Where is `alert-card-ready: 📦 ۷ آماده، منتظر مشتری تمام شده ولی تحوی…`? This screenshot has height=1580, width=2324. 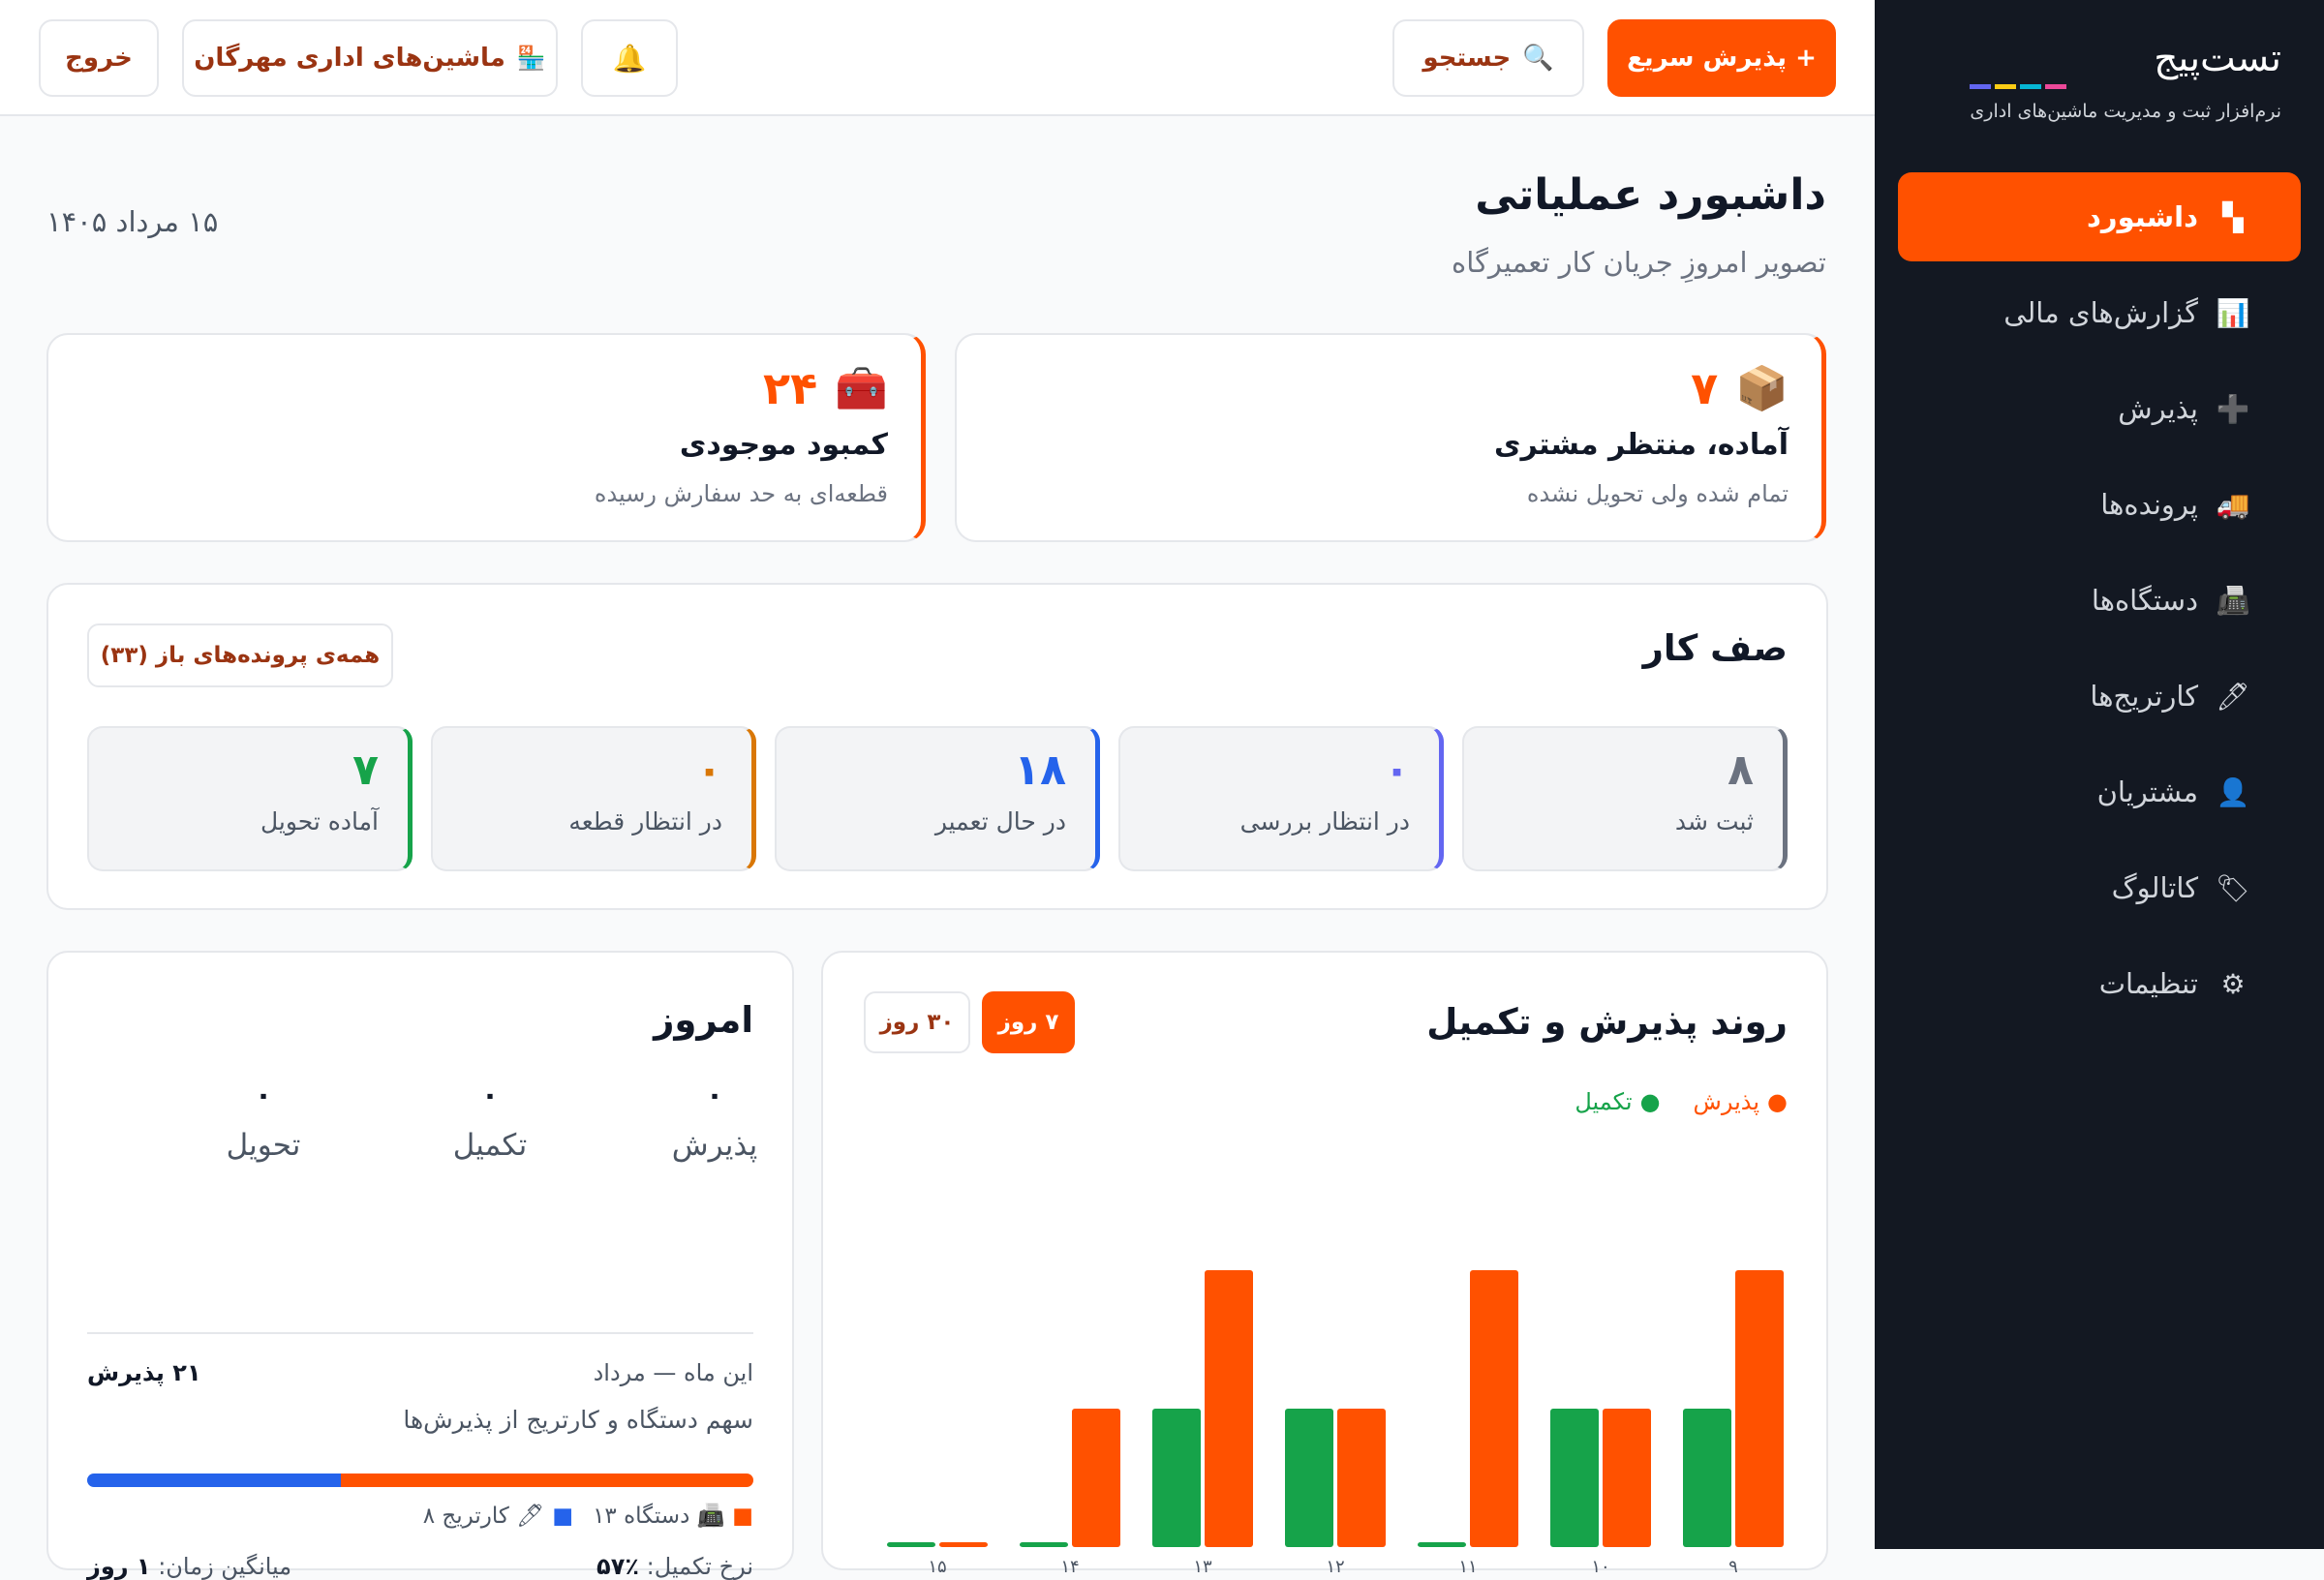 alert-card-ready: 📦 ۷ آماده، منتظر مشتری تمام شده ولی تحوی… is located at coordinates (1390, 437).